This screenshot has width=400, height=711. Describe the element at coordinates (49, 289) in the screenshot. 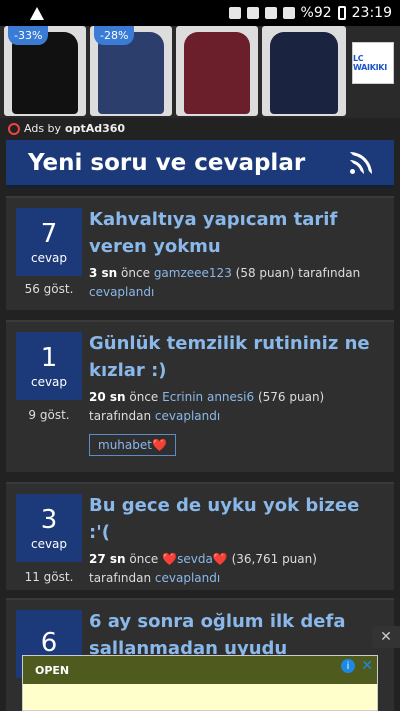

I see `view-count: 56 göst.` at that location.